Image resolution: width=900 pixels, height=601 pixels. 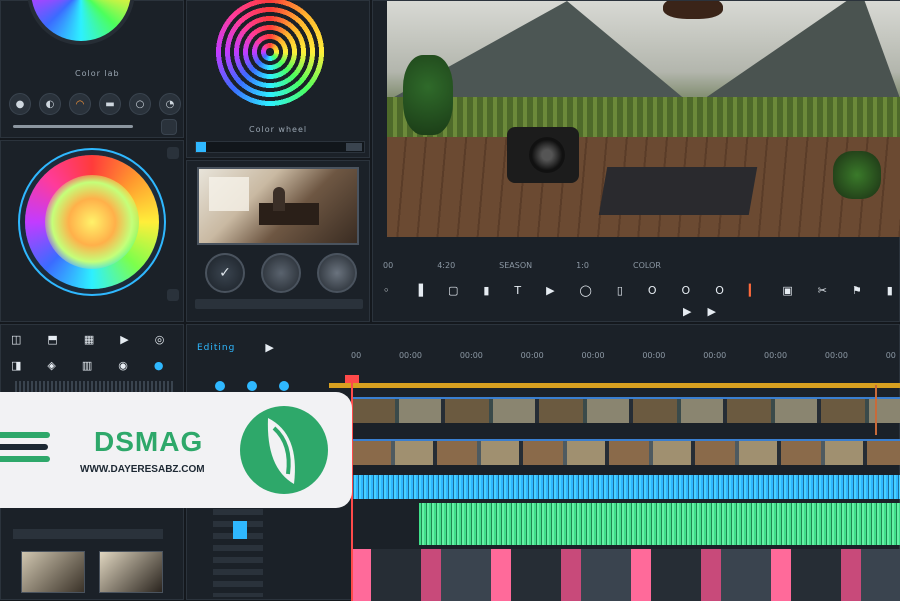 I want to click on pink-clips, so click(x=625, y=575).